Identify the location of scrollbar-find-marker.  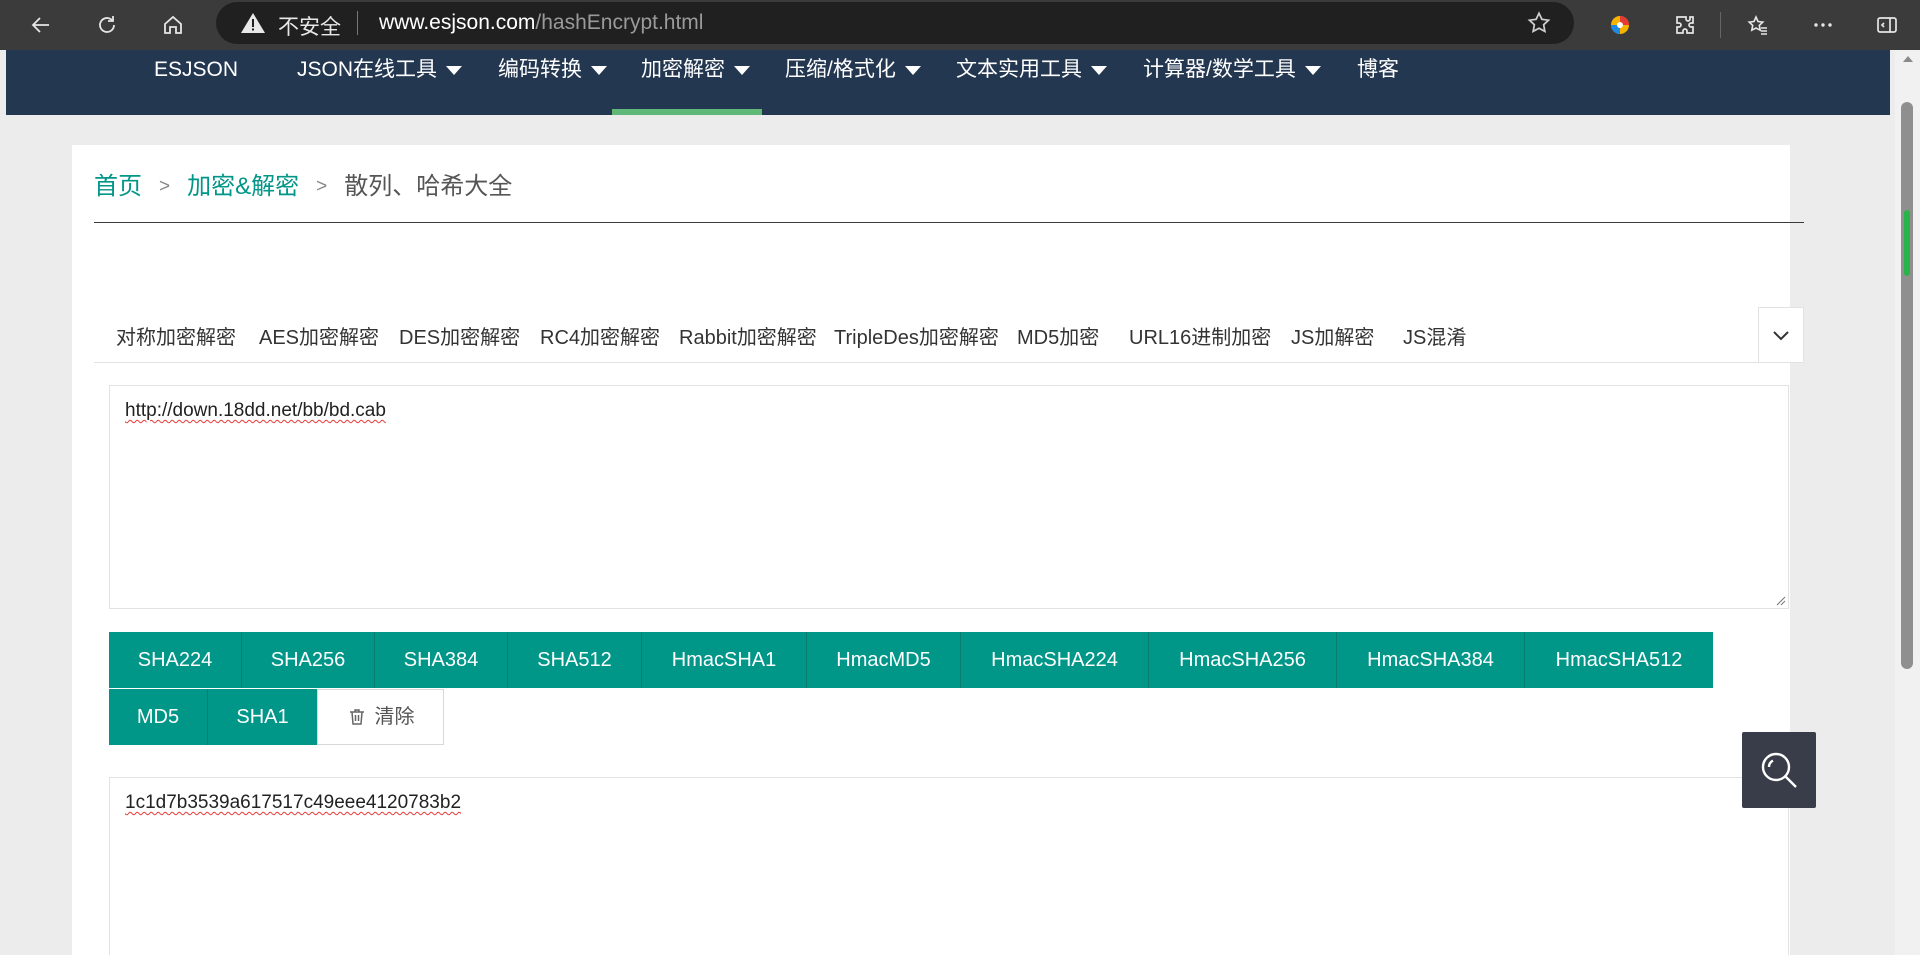
(1907, 243).